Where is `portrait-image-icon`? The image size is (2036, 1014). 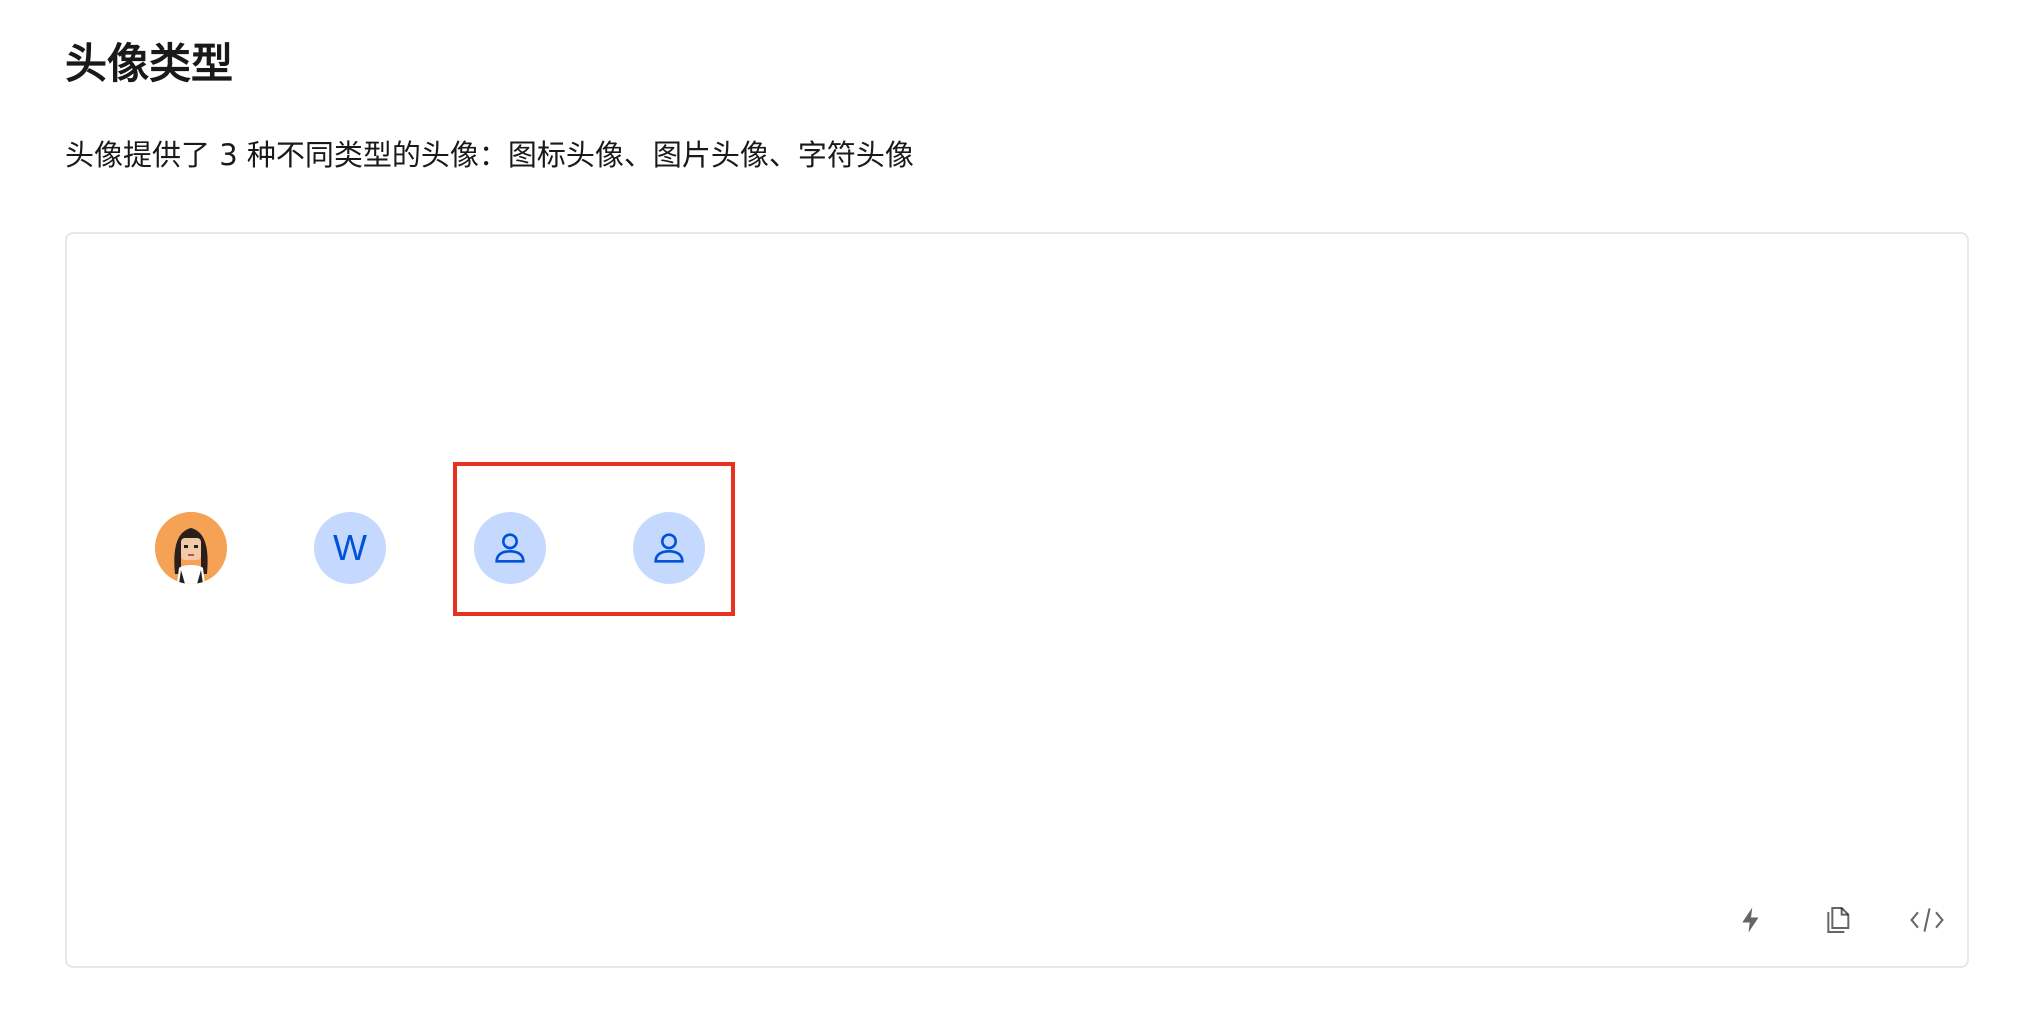 portrait-image-icon is located at coordinates (191, 548).